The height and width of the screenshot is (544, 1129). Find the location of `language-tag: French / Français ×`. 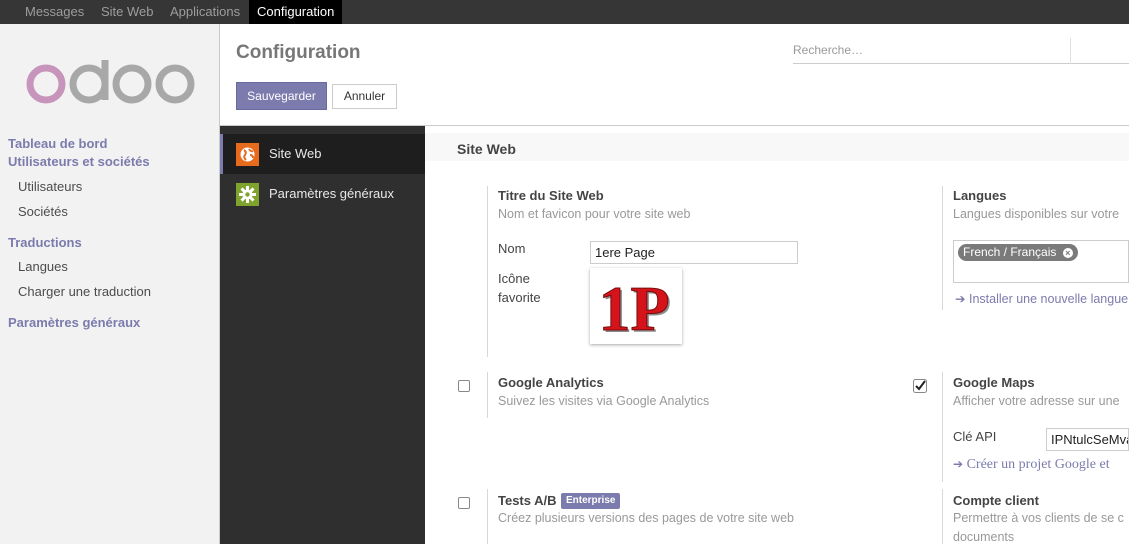

language-tag: French / Français × is located at coordinates (1018, 252).